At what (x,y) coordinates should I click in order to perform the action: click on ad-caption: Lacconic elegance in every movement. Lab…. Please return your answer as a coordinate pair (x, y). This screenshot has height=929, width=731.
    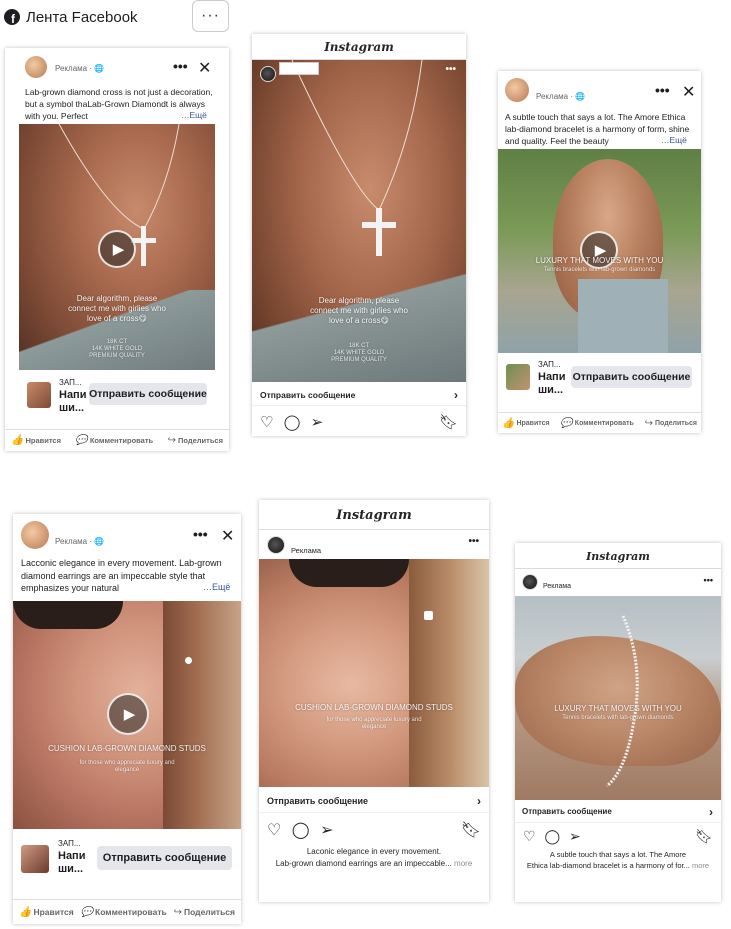
    Looking at the image, I should click on (121, 575).